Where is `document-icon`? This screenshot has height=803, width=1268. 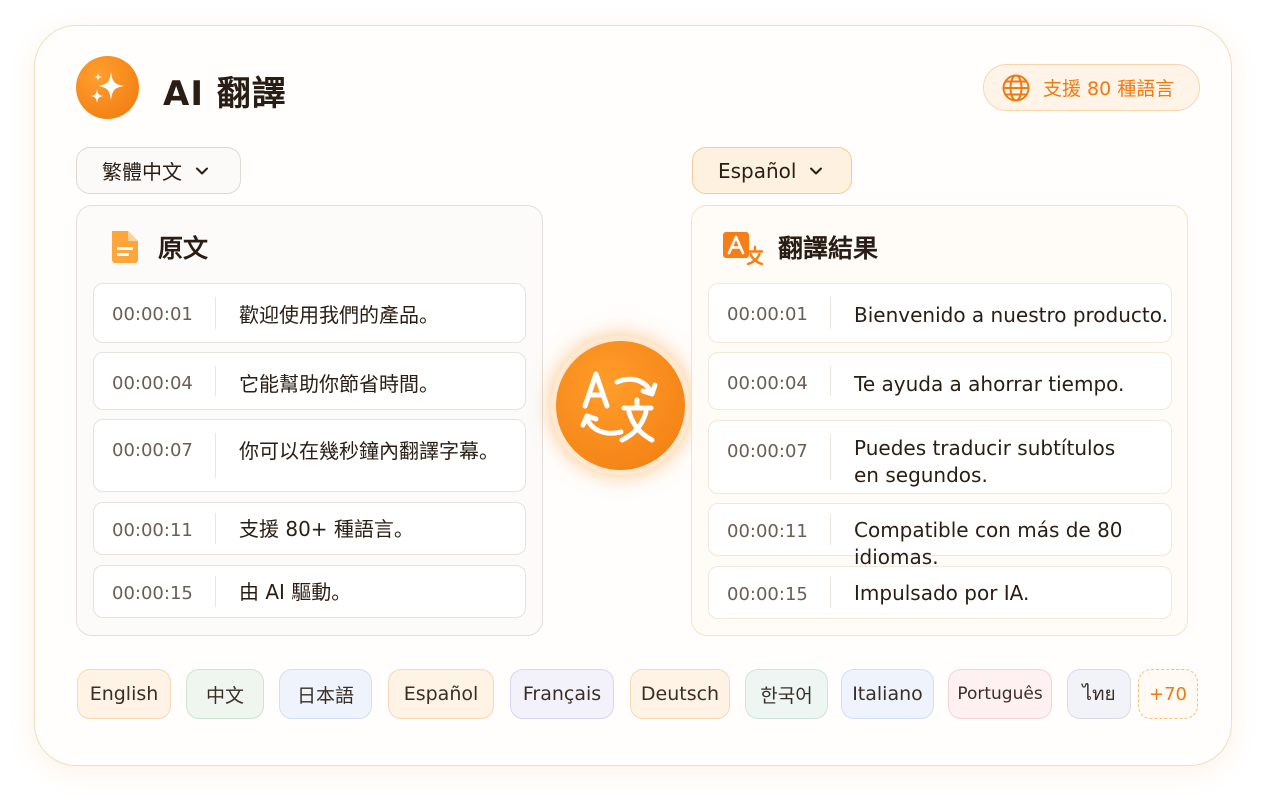
document-icon is located at coordinates (125, 247).